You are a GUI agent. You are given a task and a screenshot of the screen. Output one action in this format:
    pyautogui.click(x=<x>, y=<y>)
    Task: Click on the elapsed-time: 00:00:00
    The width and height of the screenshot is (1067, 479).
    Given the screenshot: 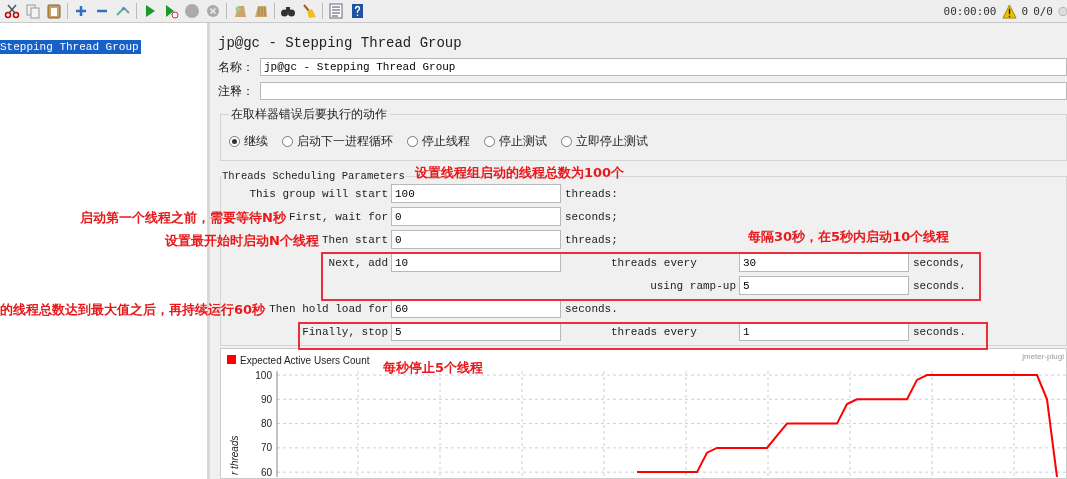 What is the action you would take?
    pyautogui.click(x=970, y=11)
    